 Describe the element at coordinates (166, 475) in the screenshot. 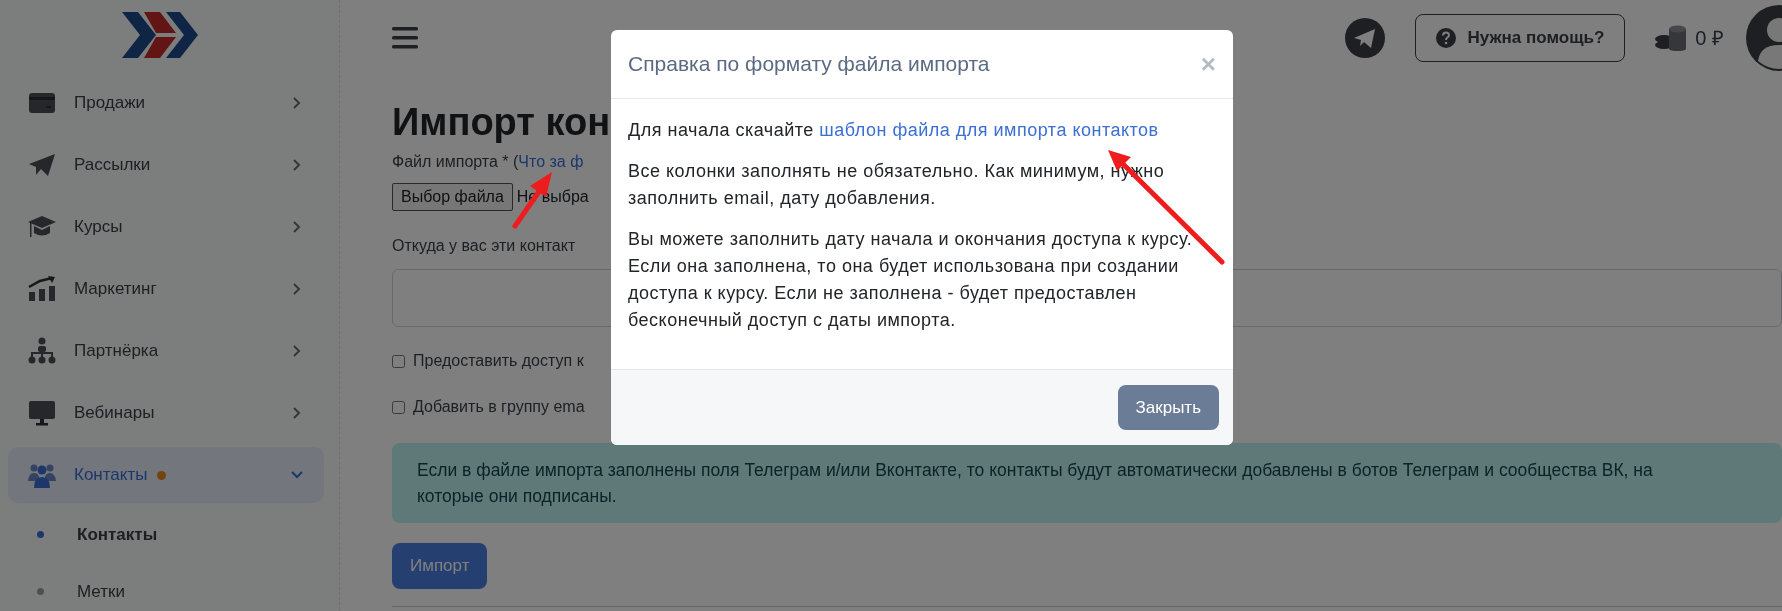

I see `sidebar-item: Контакты` at that location.